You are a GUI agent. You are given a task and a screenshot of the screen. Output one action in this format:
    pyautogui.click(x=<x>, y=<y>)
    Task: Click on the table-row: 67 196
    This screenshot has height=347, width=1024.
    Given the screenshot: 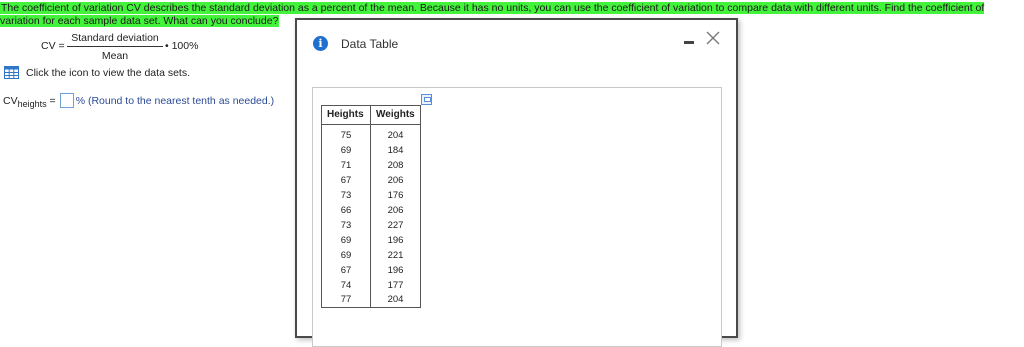 What is the action you would take?
    pyautogui.click(x=371, y=270)
    